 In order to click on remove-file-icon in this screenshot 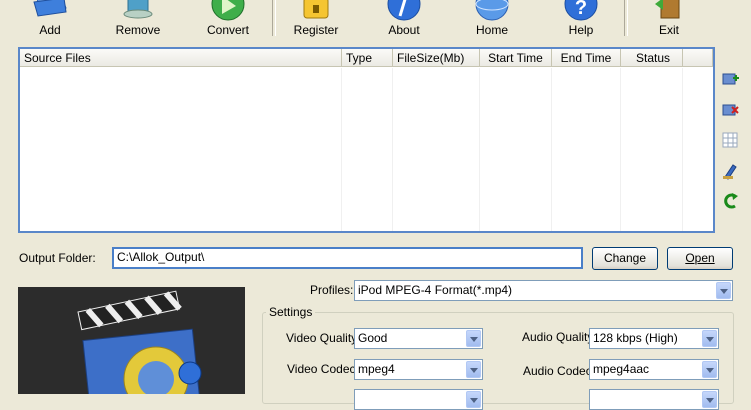, I will do `click(730, 110)`.